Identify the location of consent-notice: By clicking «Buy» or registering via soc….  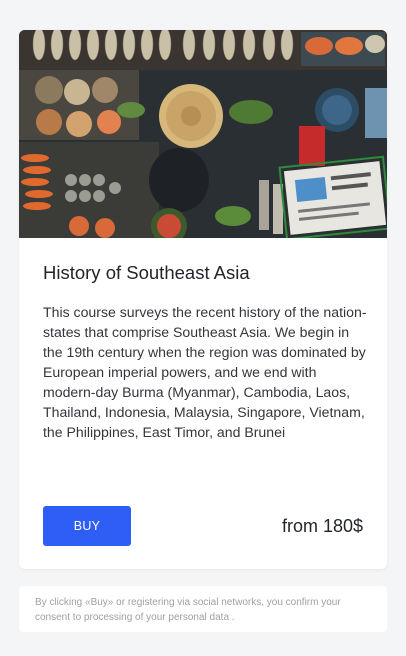
(203, 609).